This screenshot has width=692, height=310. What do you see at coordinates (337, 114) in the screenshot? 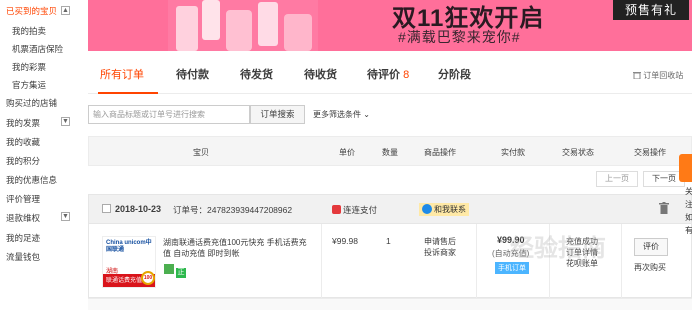
I see `more-filters-label: 更多筛选条件` at bounding box center [337, 114].